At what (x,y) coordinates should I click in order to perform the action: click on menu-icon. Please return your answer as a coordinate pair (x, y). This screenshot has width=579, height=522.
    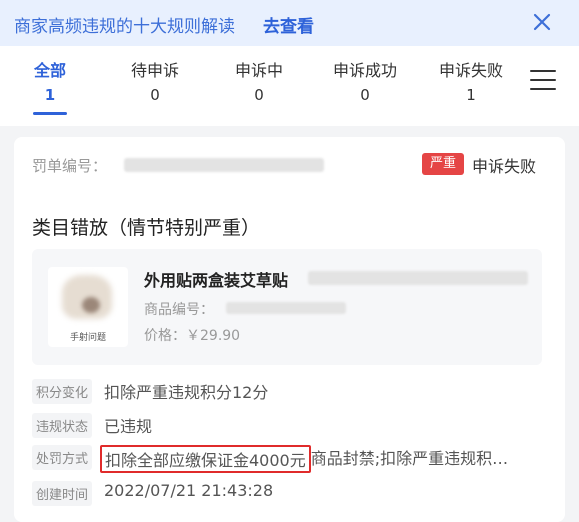
    Looking at the image, I should click on (543, 81).